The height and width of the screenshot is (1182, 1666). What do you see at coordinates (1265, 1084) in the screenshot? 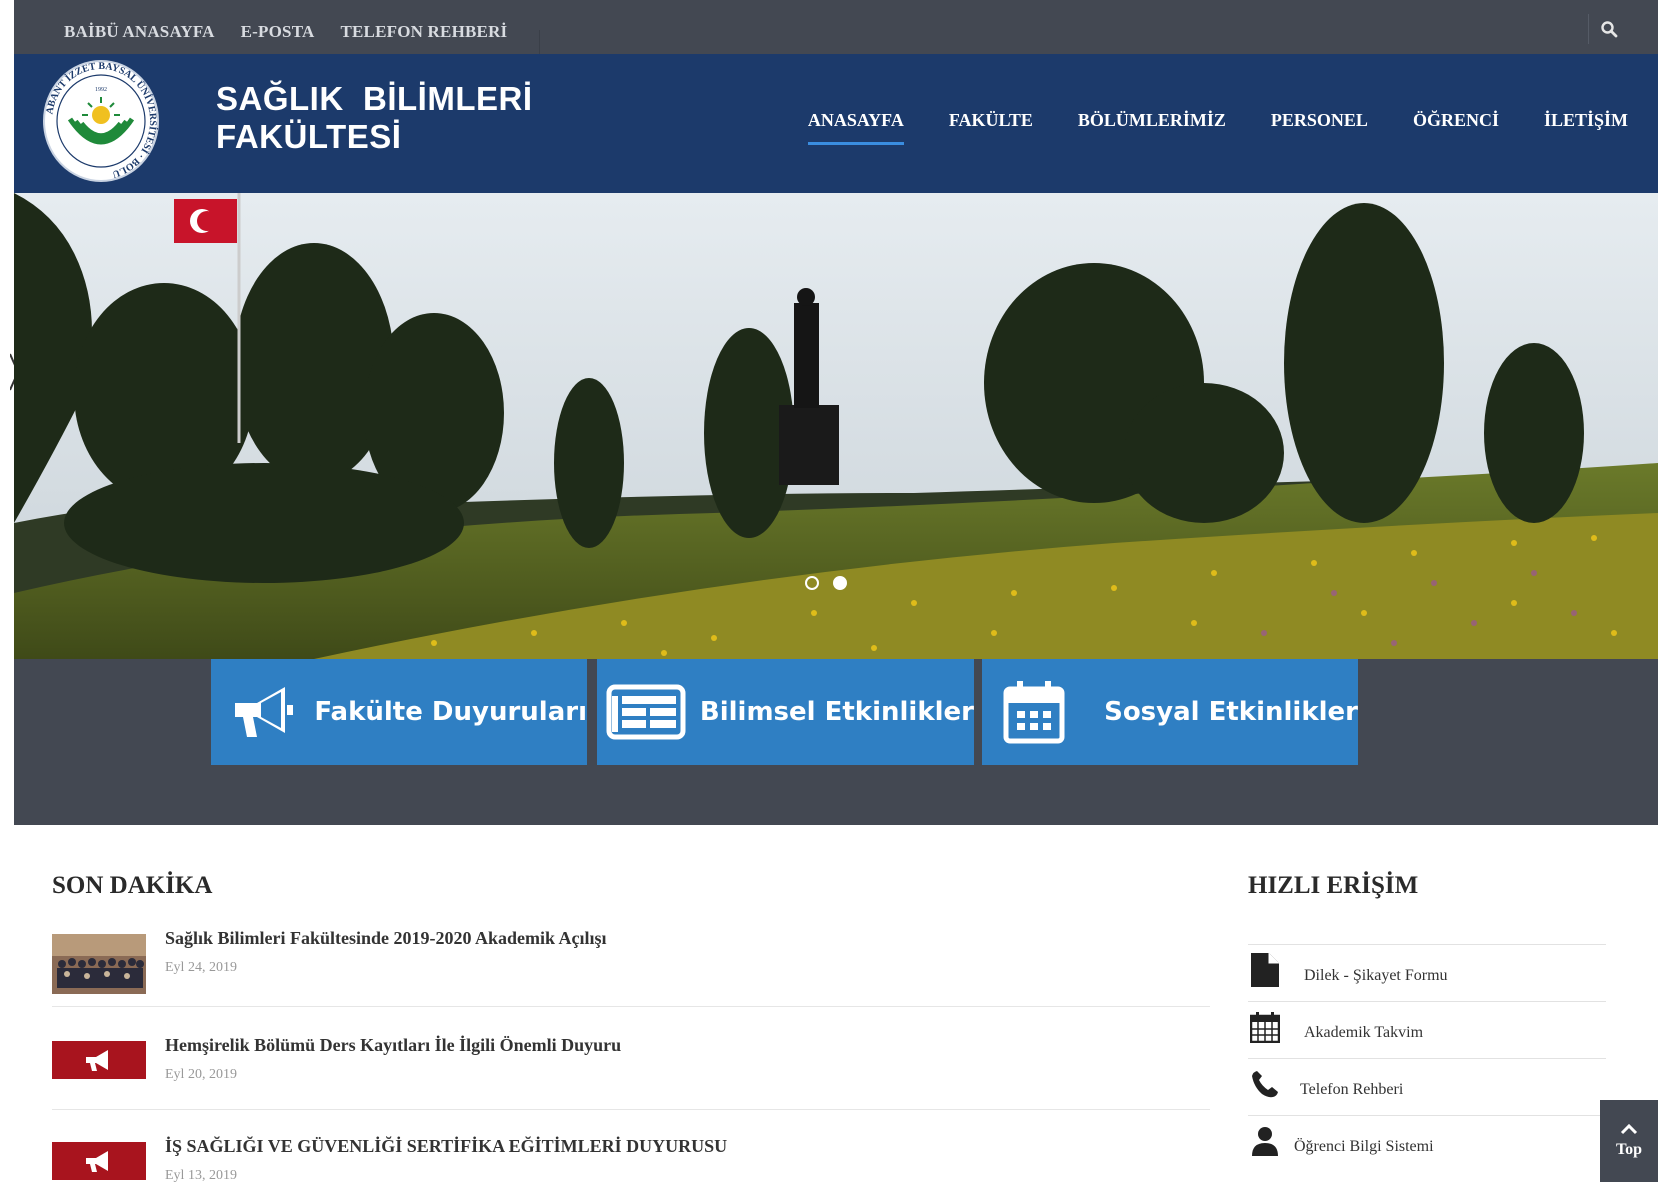
I see `phone-icon` at bounding box center [1265, 1084].